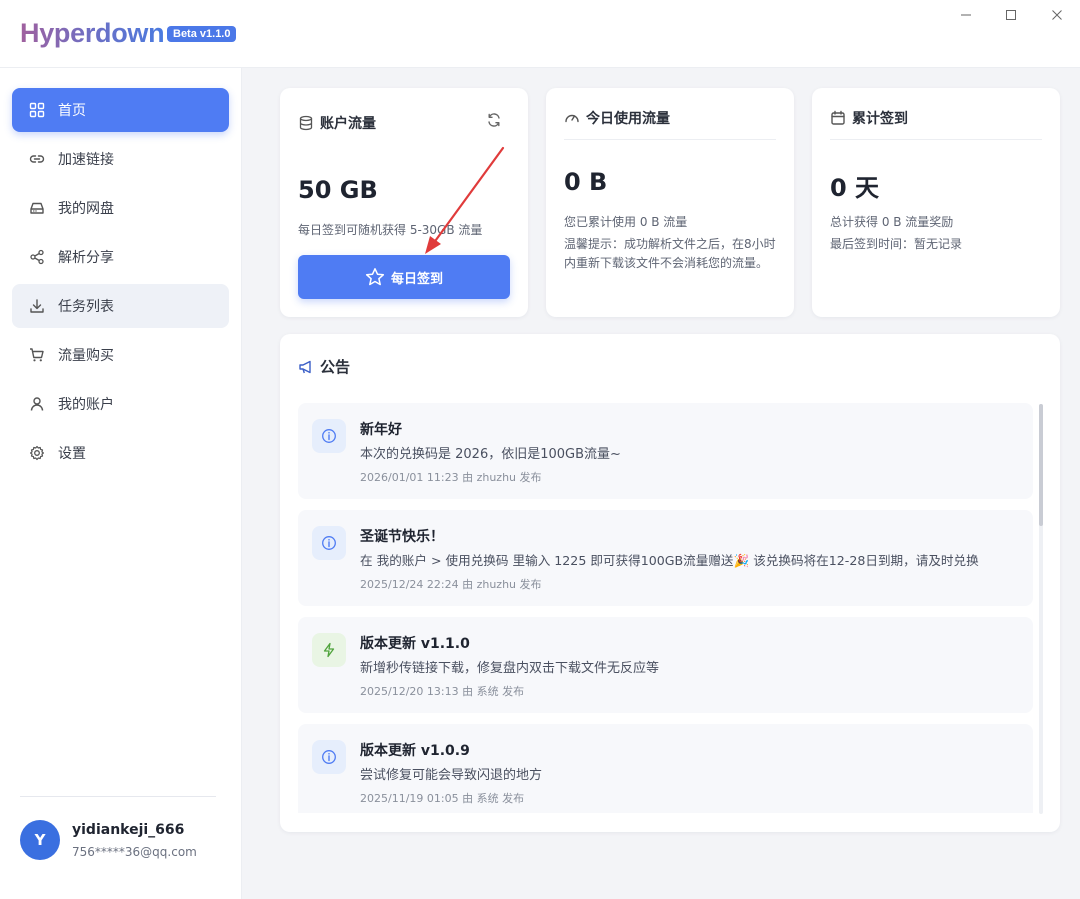 Image resolution: width=1080 pixels, height=899 pixels. Describe the element at coordinates (40, 840) in the screenshot. I see `avatar: Y` at that location.